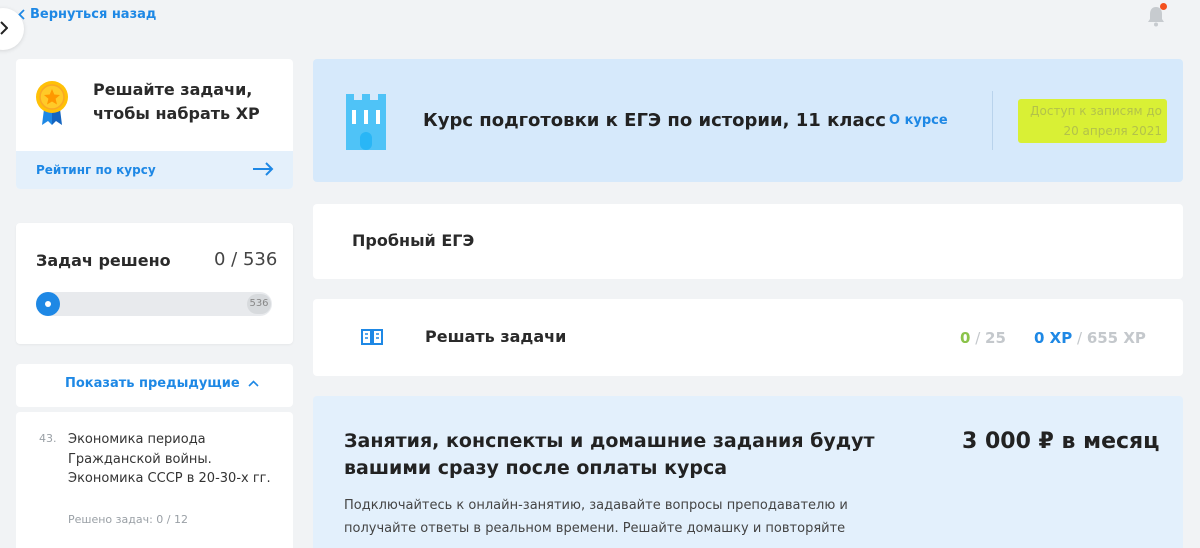  Describe the element at coordinates (995, 338) in the screenshot. I see `tasks-total: 25` at that location.